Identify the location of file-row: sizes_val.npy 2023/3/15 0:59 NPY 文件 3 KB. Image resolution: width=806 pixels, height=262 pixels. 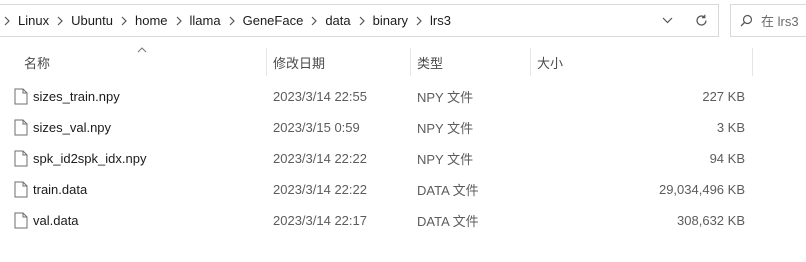
(403, 127).